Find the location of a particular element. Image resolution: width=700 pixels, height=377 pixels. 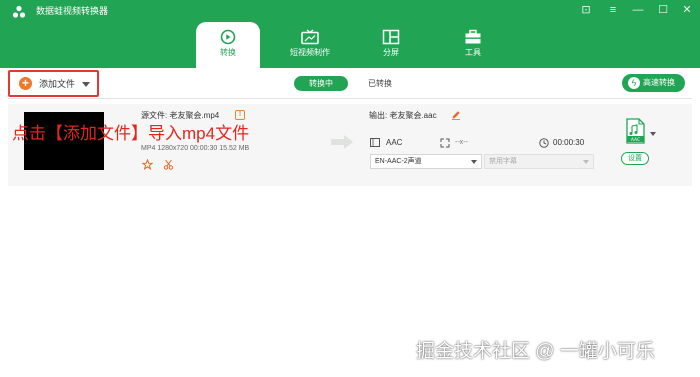

tab-label: 转换 is located at coordinates (228, 52).